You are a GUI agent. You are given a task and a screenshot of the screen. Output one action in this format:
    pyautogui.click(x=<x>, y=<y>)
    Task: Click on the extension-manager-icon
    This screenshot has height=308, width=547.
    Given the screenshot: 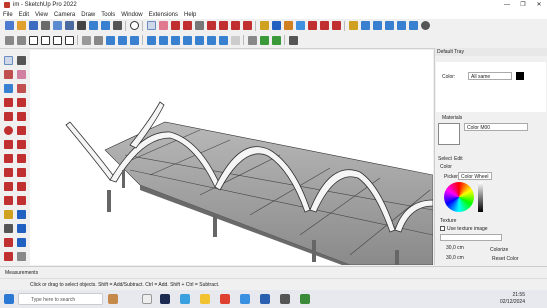 What is the action you would take?
    pyautogui.click(x=389, y=25)
    